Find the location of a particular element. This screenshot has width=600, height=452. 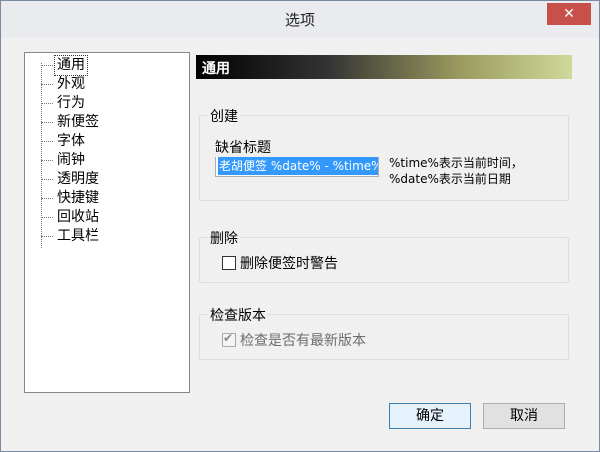

dialog-title: 选项 is located at coordinates (299, 20).